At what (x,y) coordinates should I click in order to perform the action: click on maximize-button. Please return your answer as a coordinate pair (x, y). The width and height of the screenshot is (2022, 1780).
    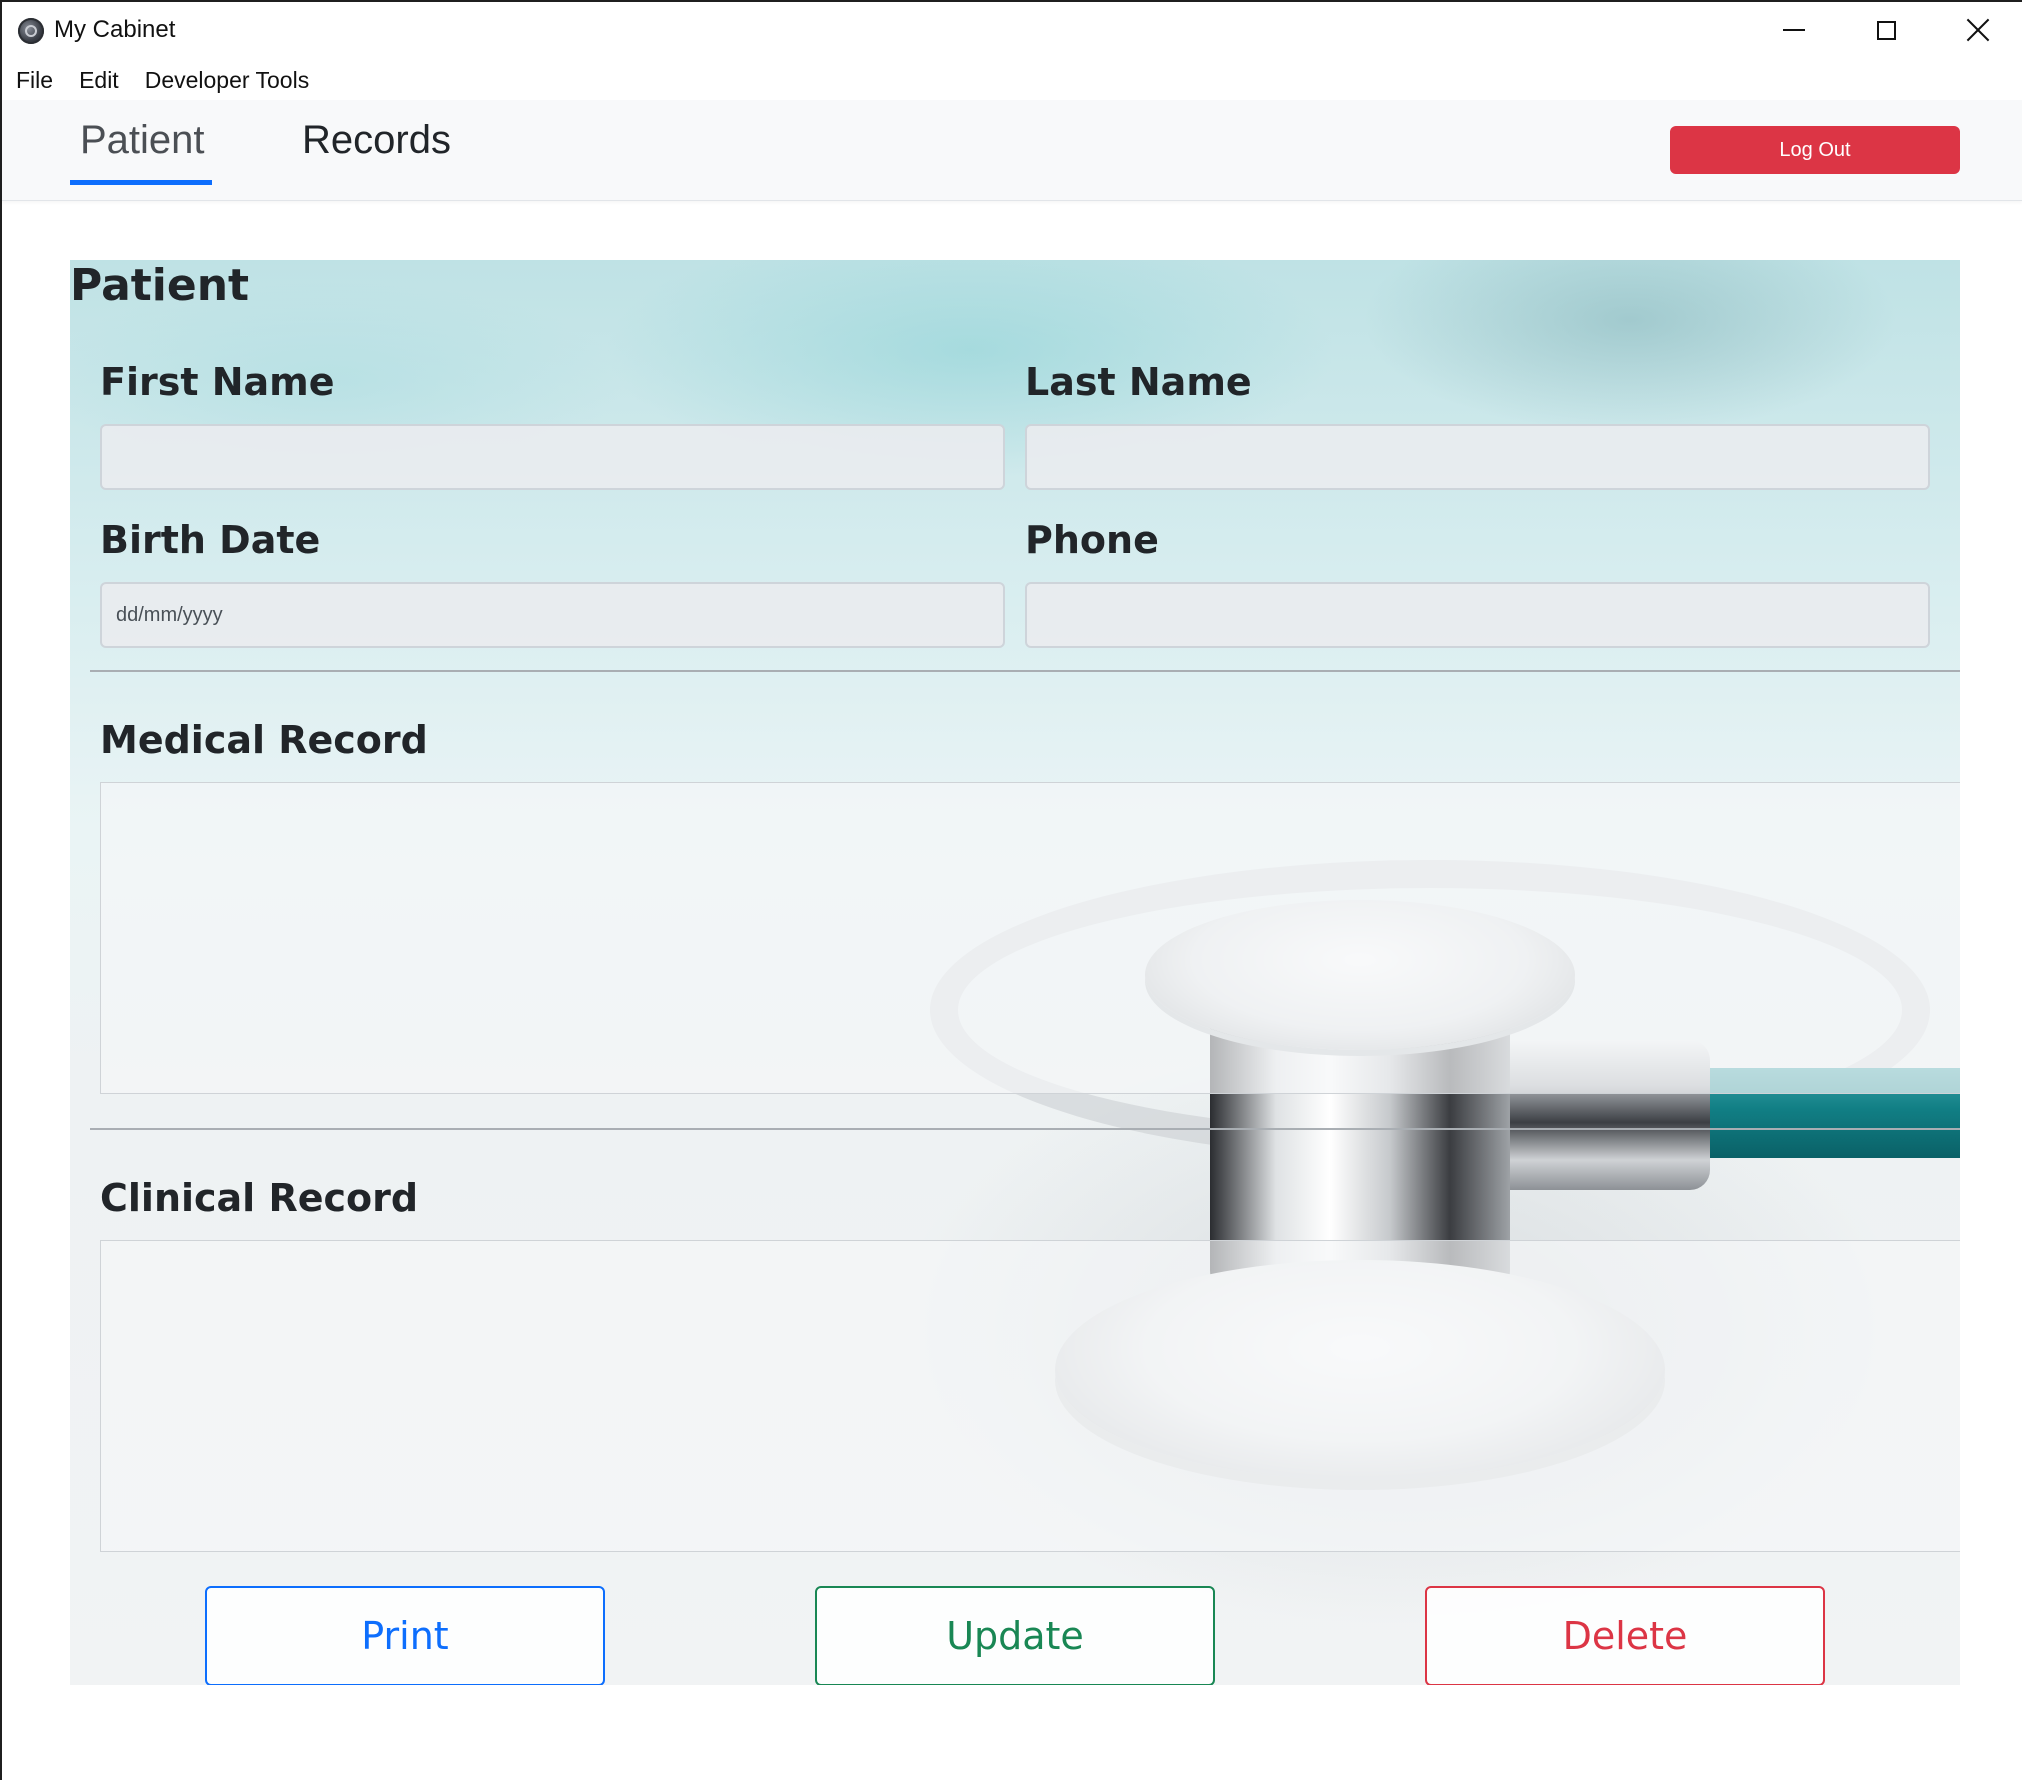
    Looking at the image, I should click on (1886, 30).